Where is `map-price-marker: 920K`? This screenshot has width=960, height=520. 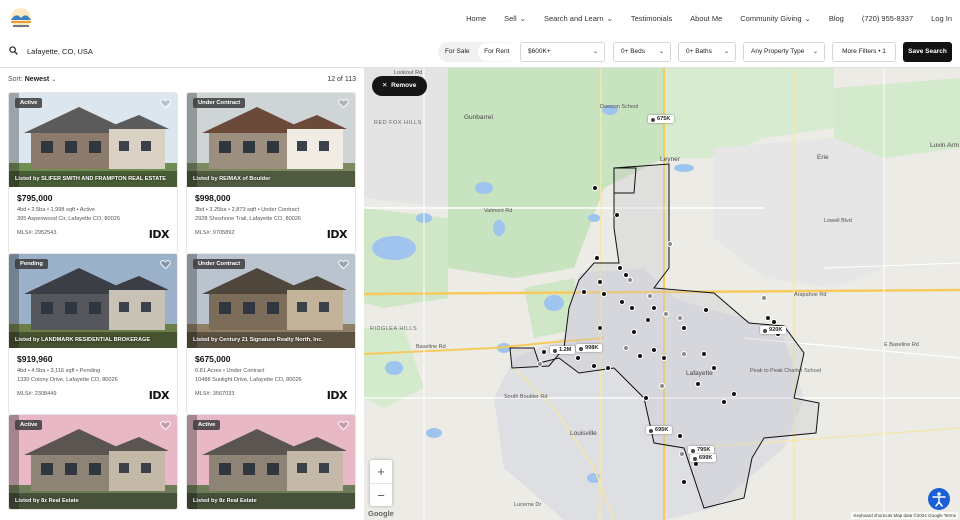
map-price-marker: 920K is located at coordinates (773, 330).